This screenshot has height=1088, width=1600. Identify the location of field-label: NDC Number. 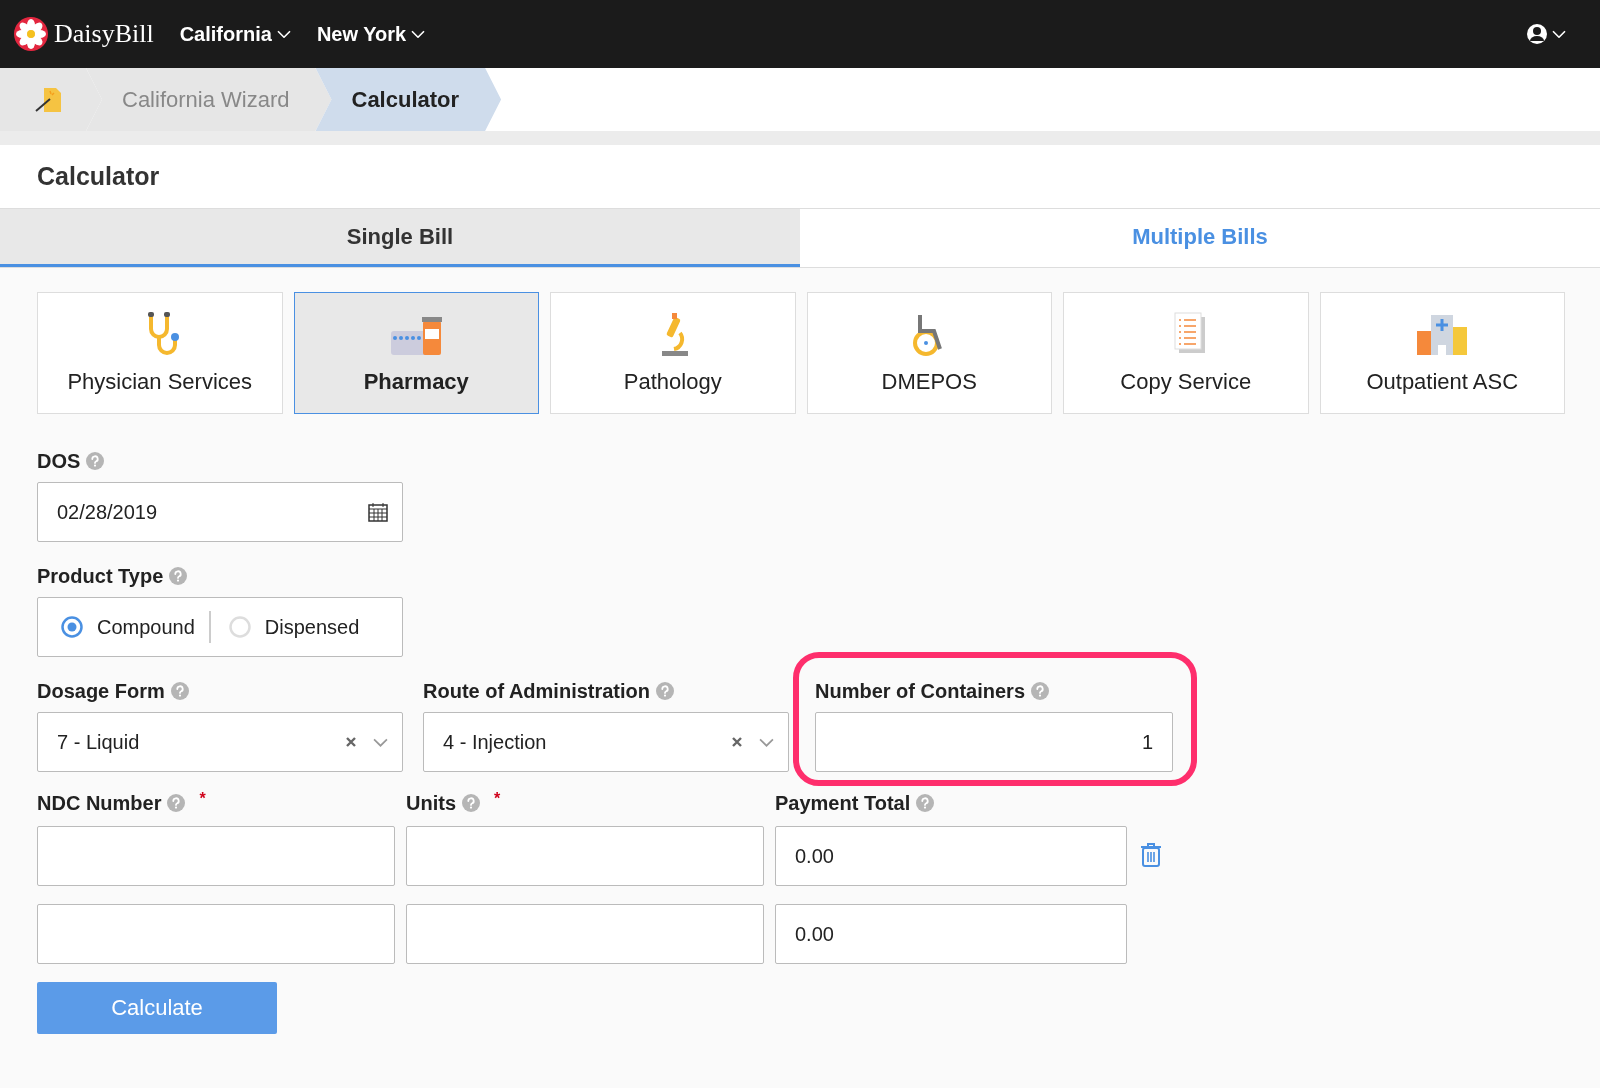
(99, 803).